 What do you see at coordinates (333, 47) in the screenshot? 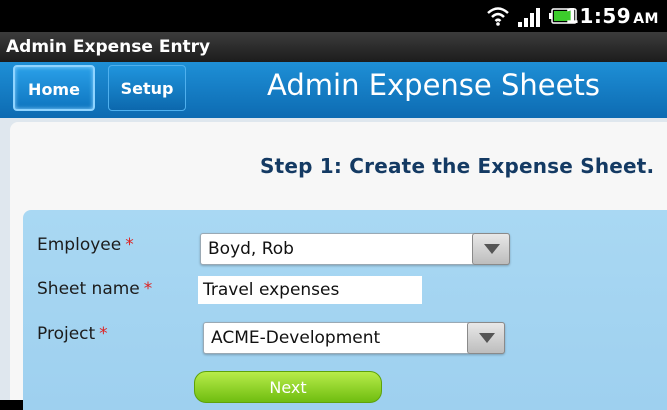
I see `window-title: Admin Expense Entry` at bounding box center [333, 47].